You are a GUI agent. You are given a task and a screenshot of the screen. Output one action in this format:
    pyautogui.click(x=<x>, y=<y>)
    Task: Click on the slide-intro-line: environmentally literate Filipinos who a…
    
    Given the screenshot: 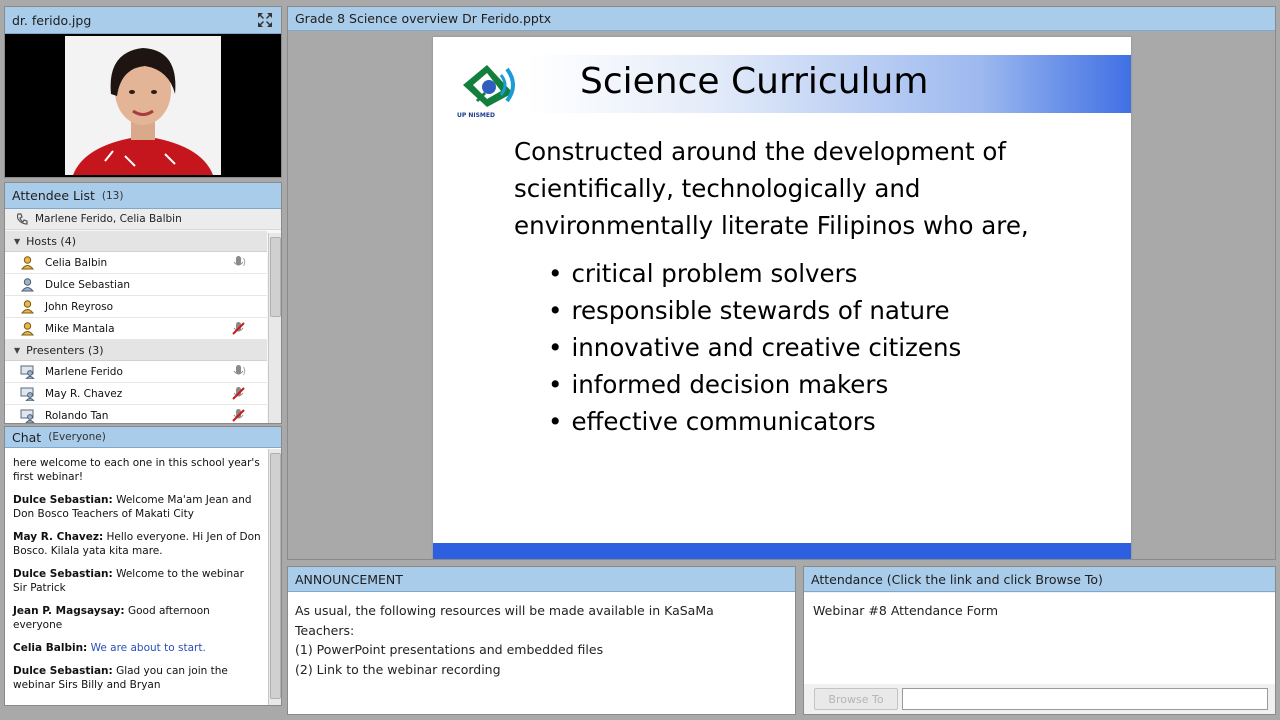 What is the action you would take?
    pyautogui.click(x=771, y=225)
    